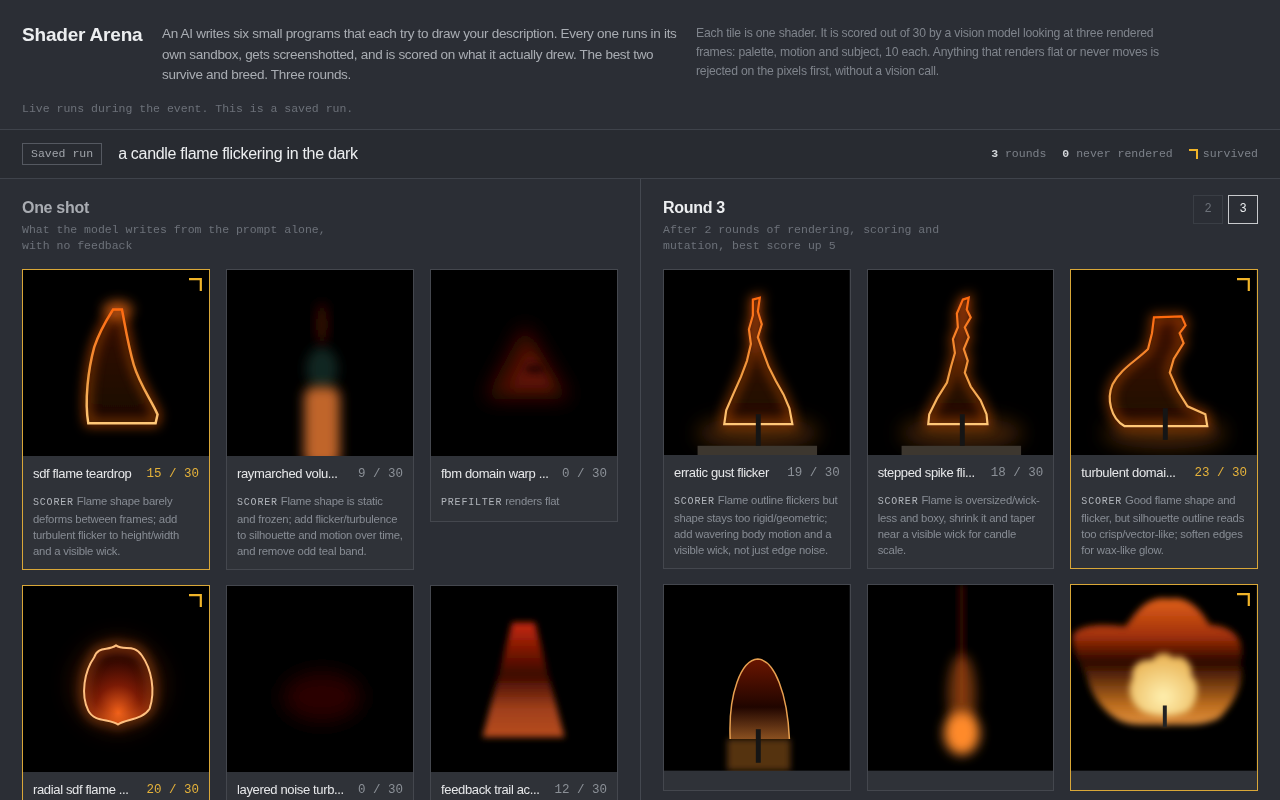  Describe the element at coordinates (1117, 153) in the screenshot. I see `stat-text: 0 never rendered` at that location.